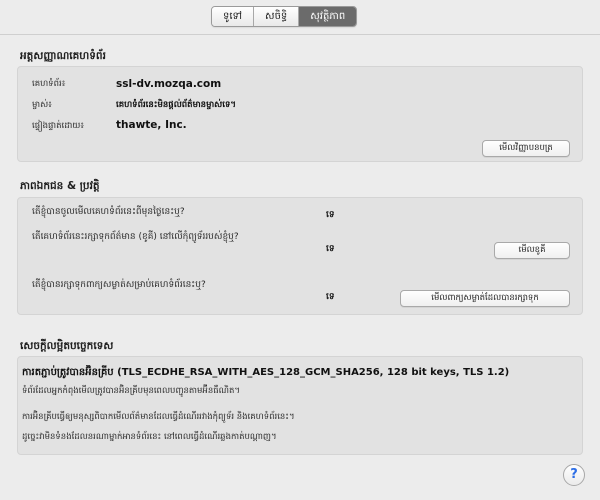 This screenshot has height=500, width=600. Describe the element at coordinates (328, 16) in the screenshot. I see `tab-security: សុវត្ថិភាព` at that location.